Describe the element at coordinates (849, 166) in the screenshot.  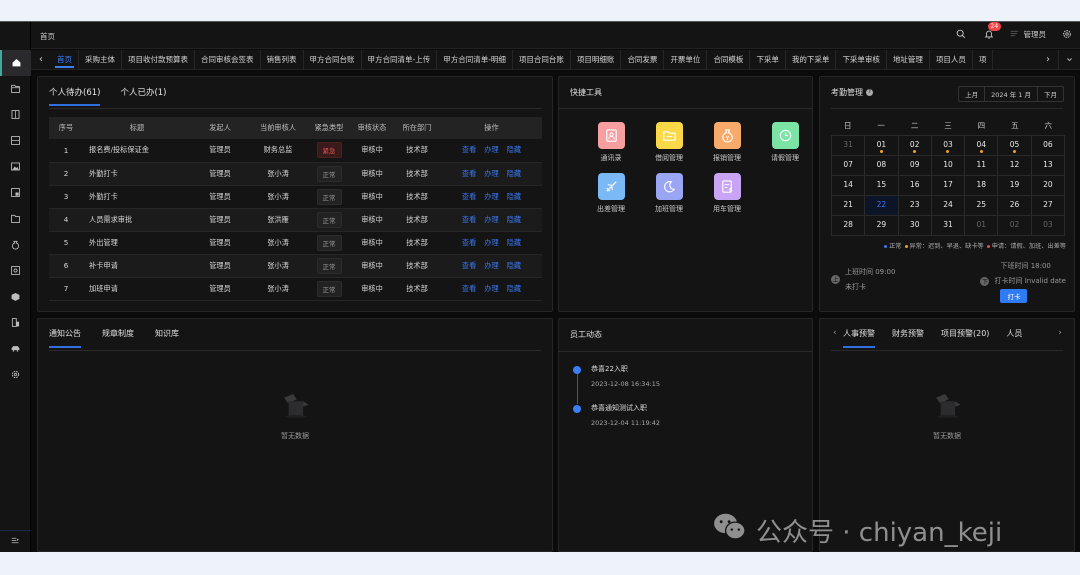
I see `calendar-day: 07` at that location.